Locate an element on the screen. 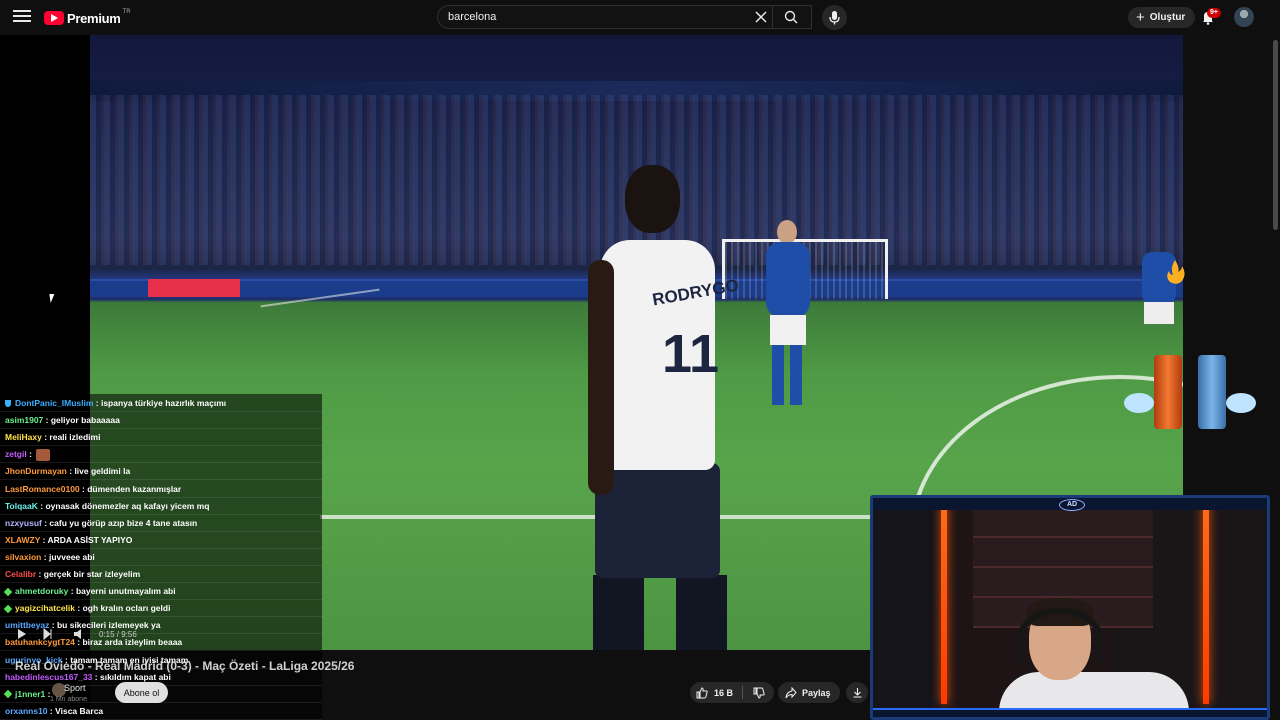  chat-username: silvaxion is located at coordinates (23, 557).